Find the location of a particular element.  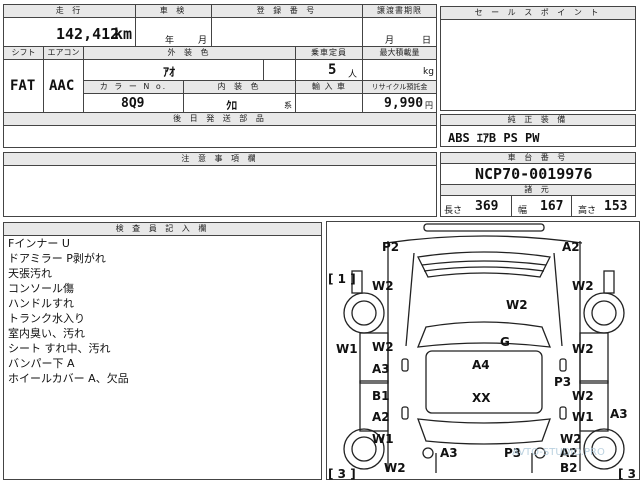

notes-header: 注 意 事 項 欄 is located at coordinates (220, 159).